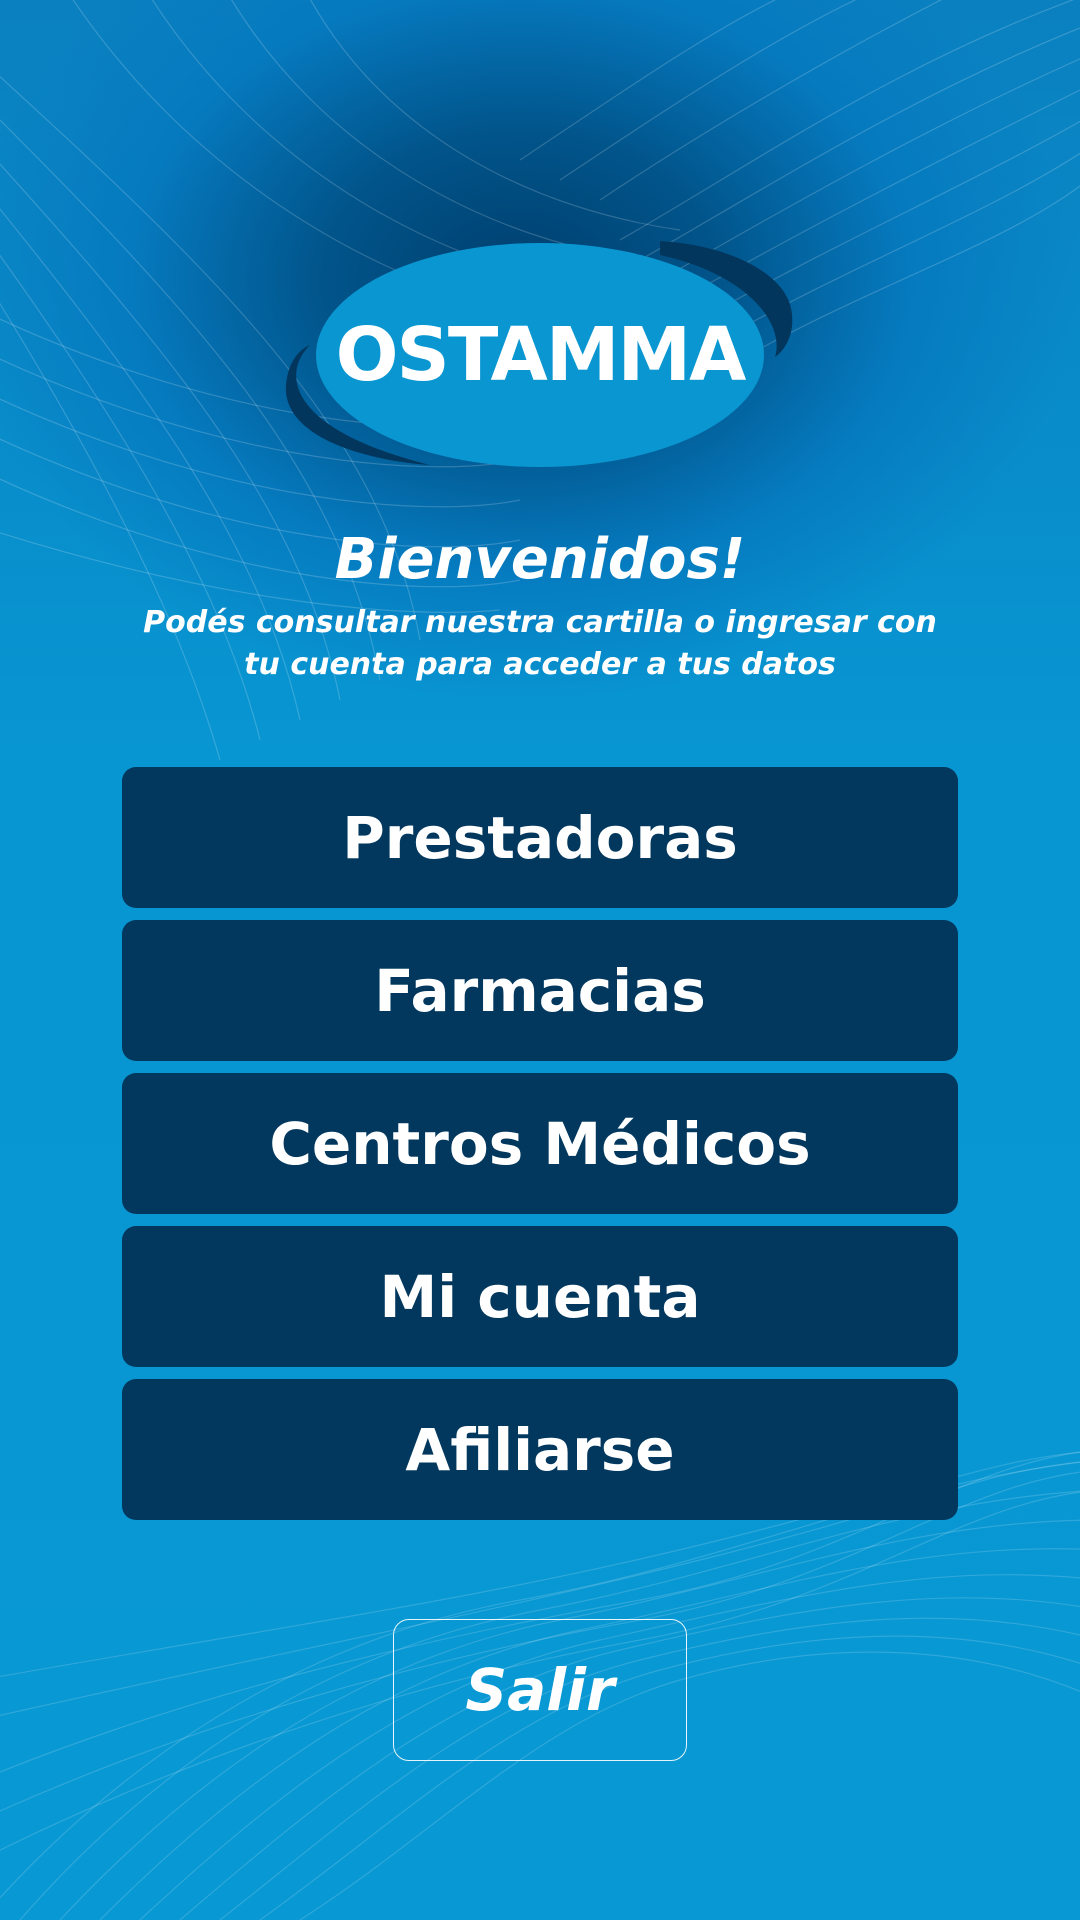 This screenshot has width=1080, height=1920. What do you see at coordinates (540, 990) in the screenshot?
I see `farmacias-button: Farmacias` at bounding box center [540, 990].